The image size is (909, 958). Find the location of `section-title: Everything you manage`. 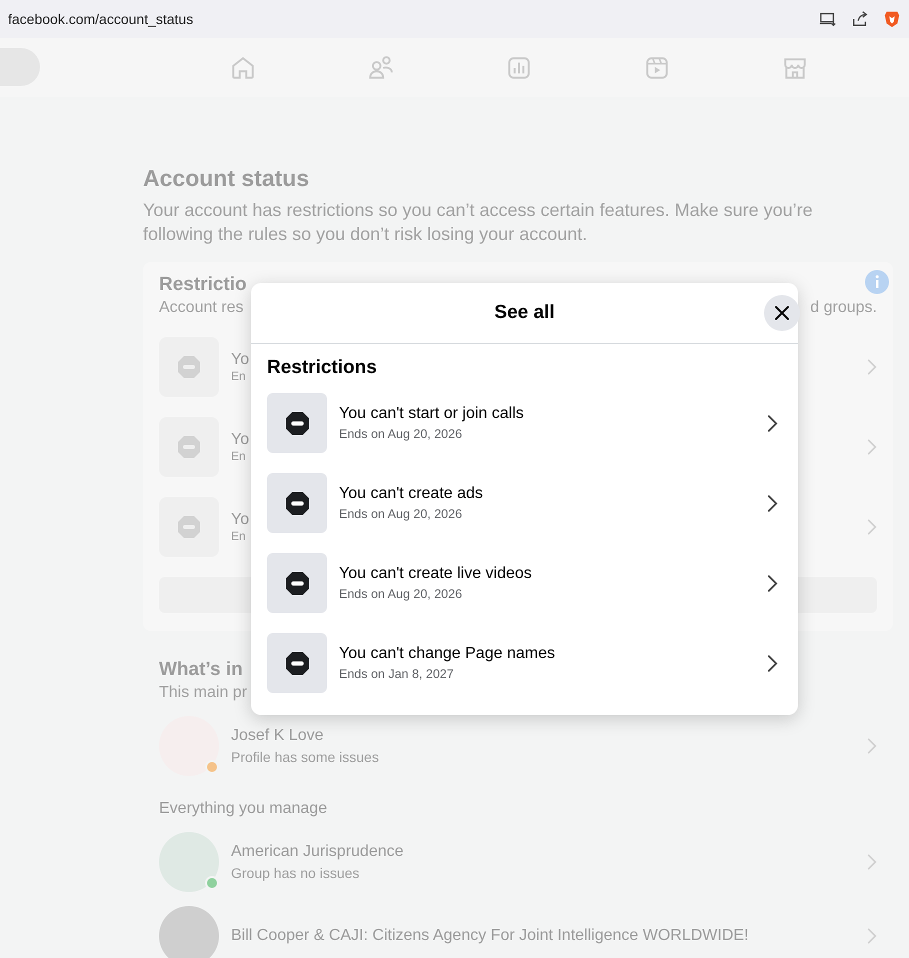

section-title: Everything you manage is located at coordinates (243, 809).